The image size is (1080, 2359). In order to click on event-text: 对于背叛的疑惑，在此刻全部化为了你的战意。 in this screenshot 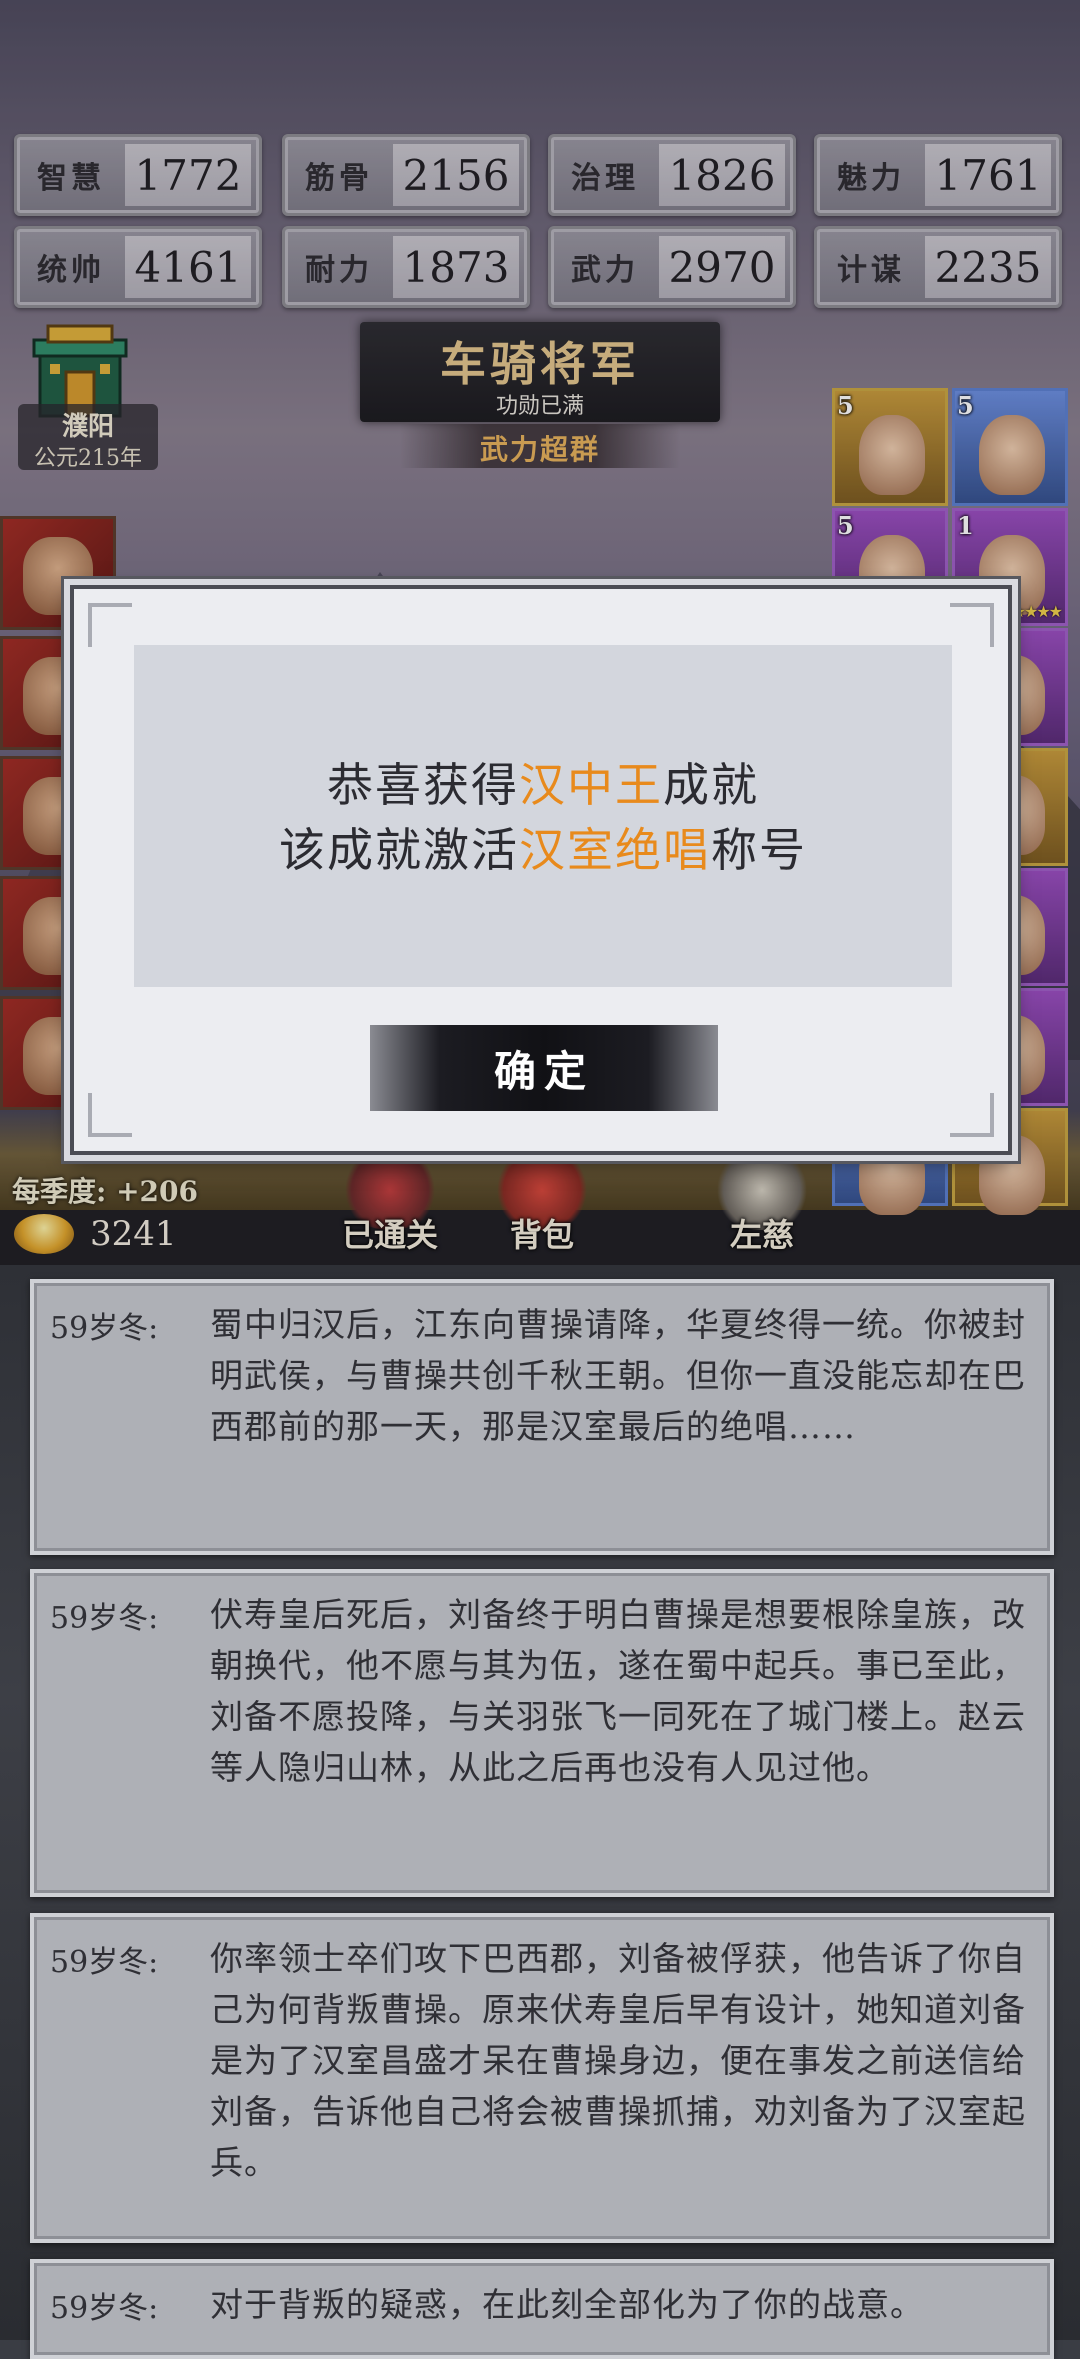, I will do `click(567, 2304)`.